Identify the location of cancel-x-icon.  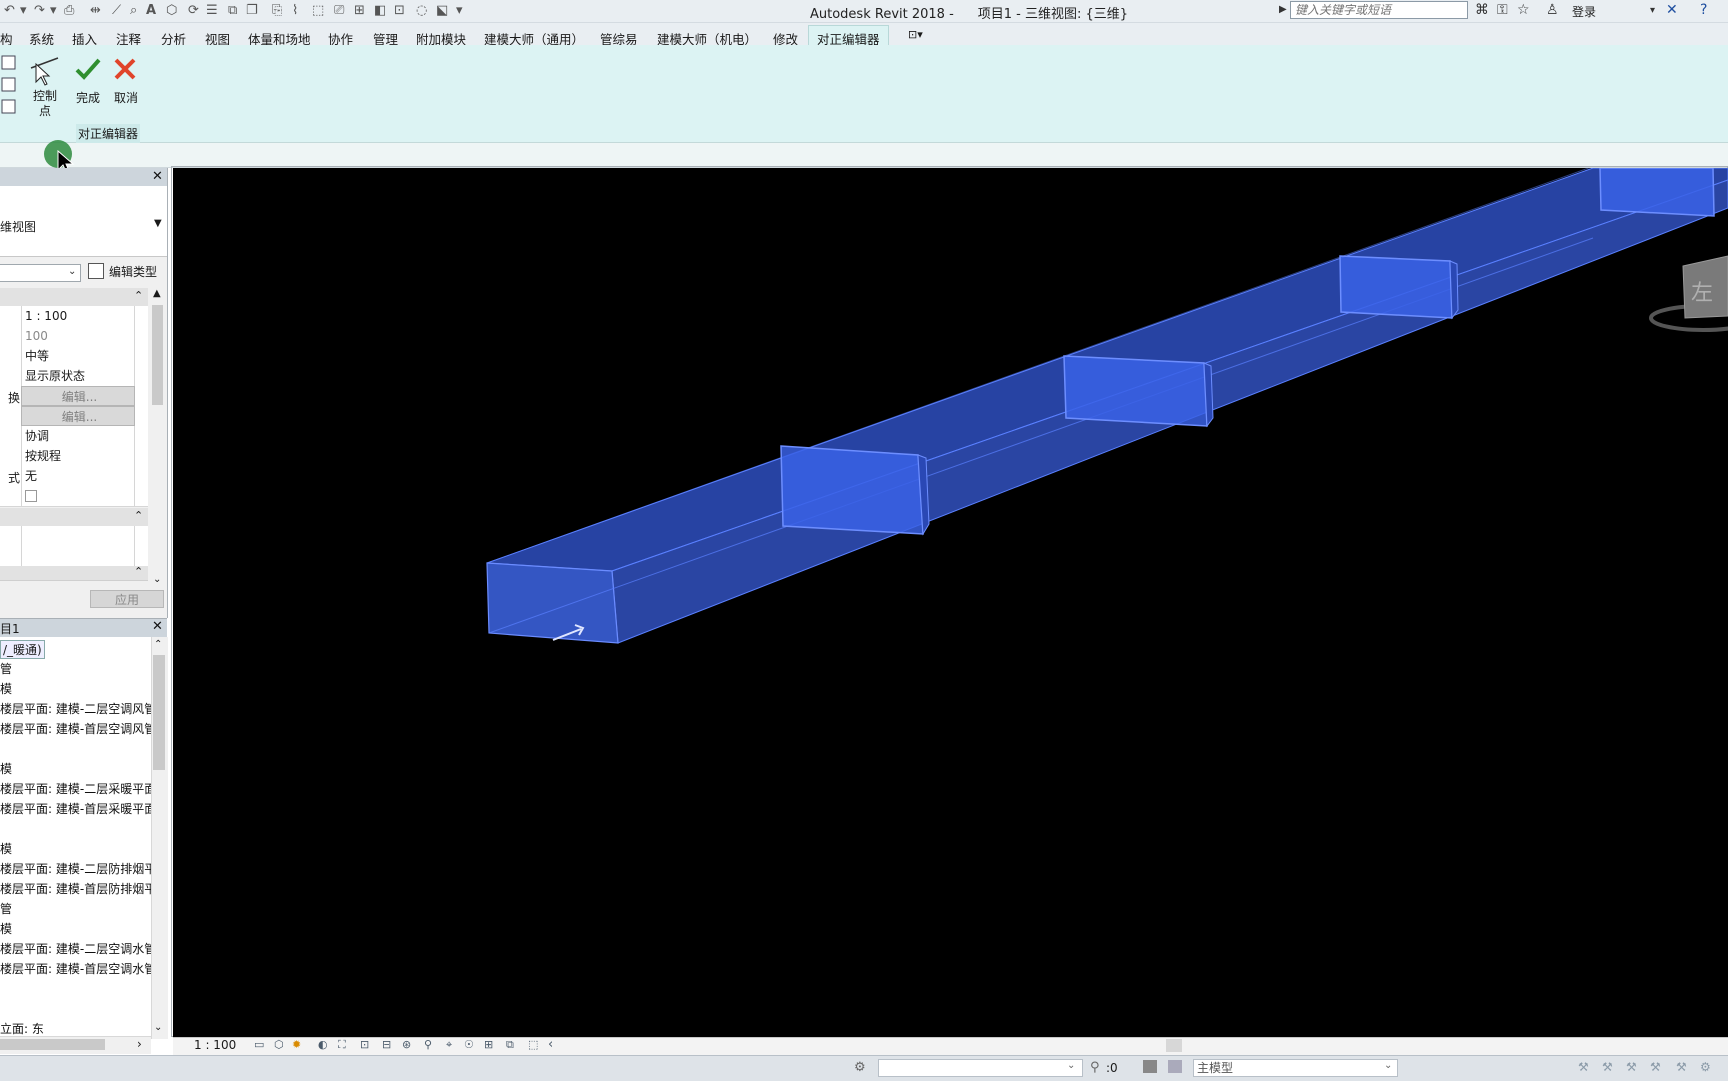
(125, 69).